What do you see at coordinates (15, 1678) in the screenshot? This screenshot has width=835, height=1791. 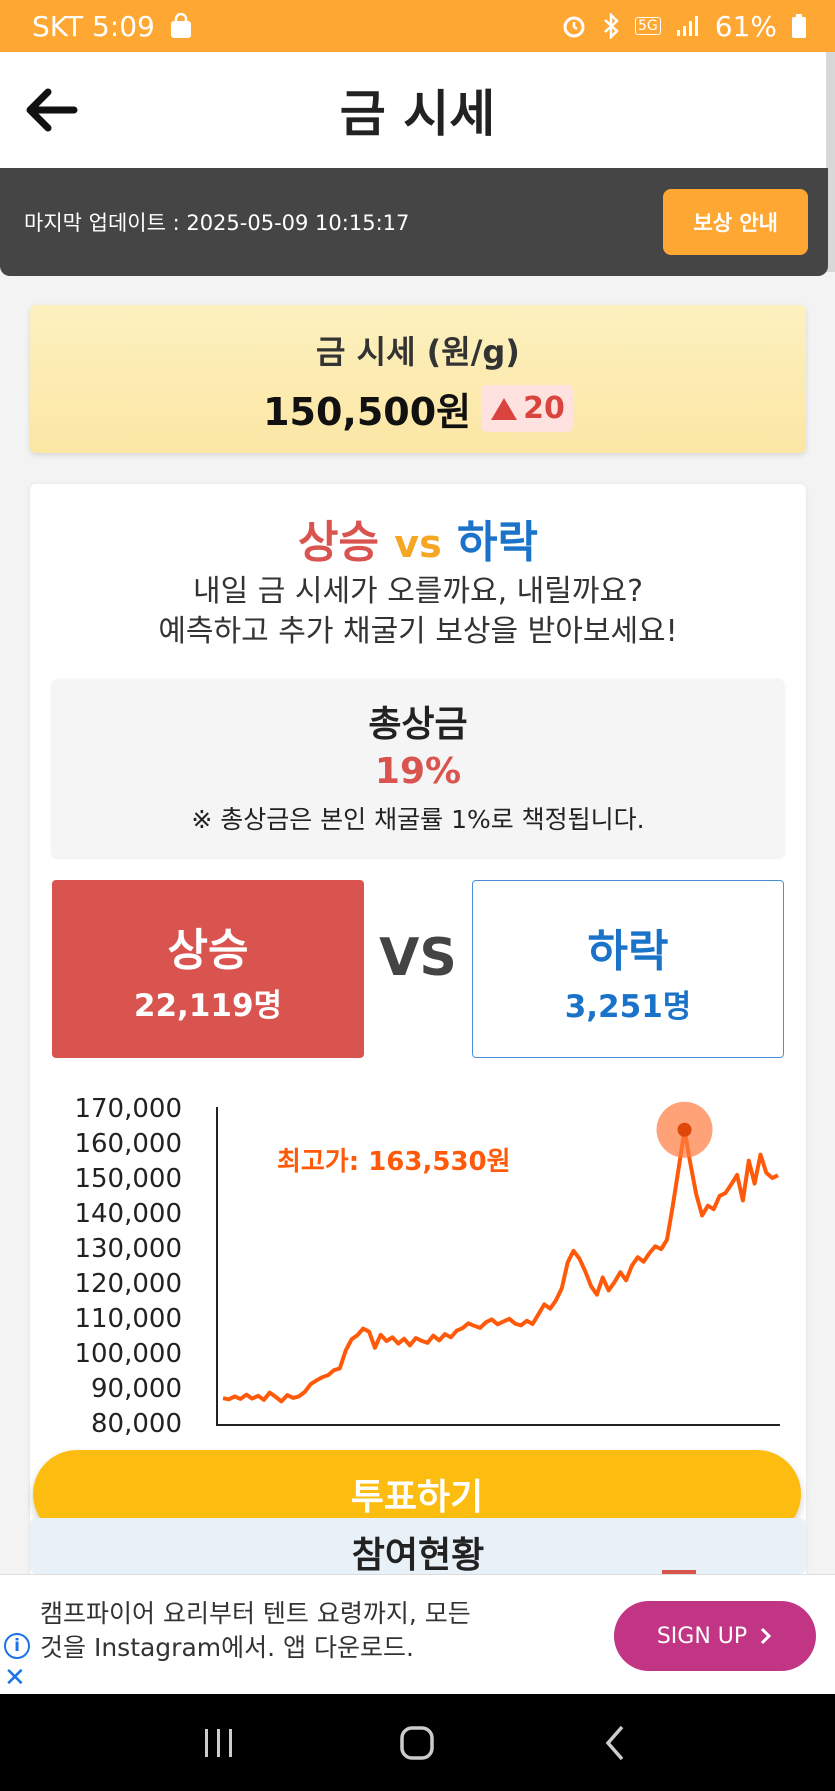 I see `ad-close-icon: ✕` at bounding box center [15, 1678].